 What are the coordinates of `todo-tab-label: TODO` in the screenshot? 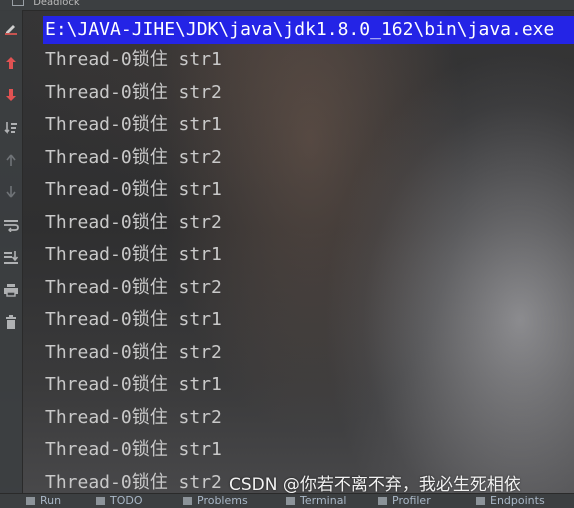 It's located at (126, 500).